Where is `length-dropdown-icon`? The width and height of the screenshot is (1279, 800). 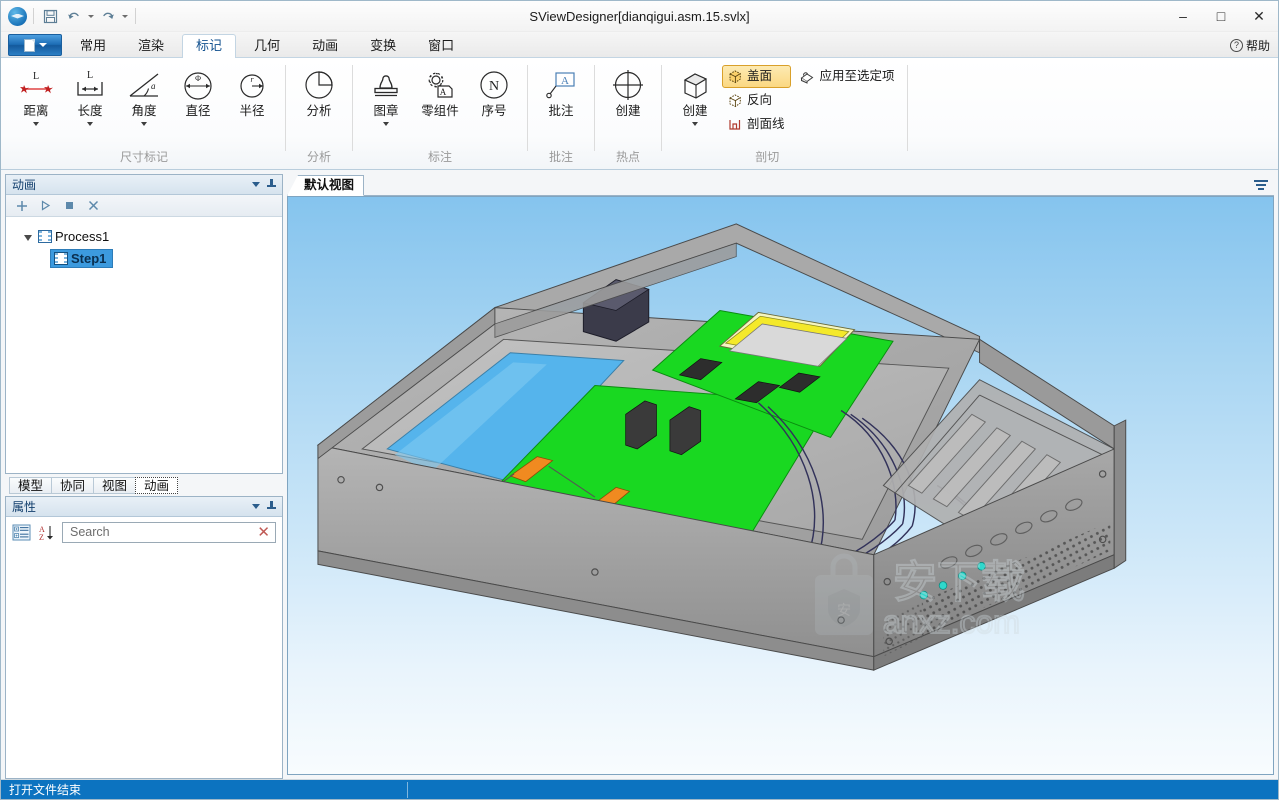
length-dropdown-icon is located at coordinates (90, 124).